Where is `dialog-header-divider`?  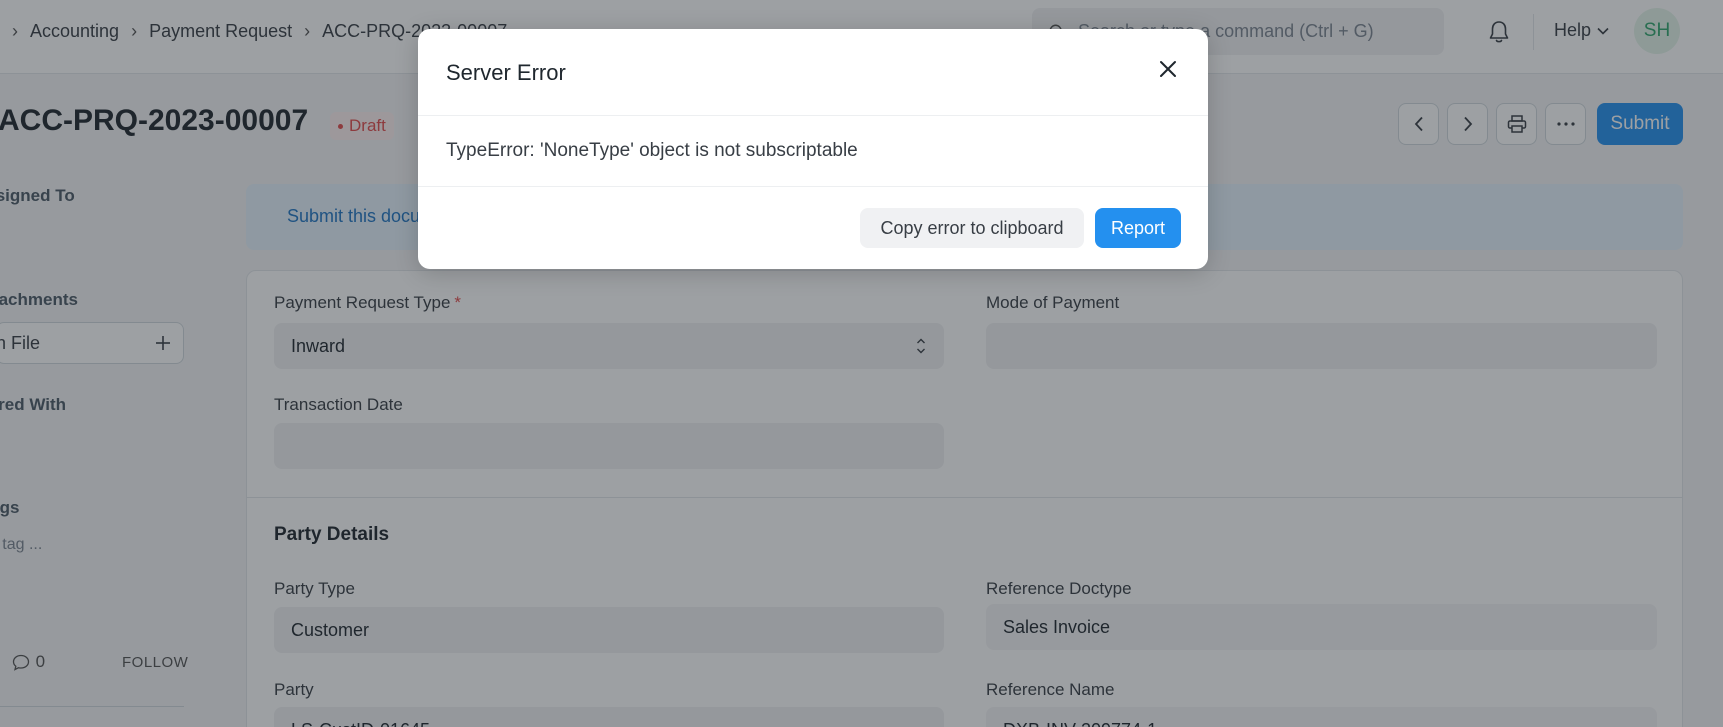 dialog-header-divider is located at coordinates (813, 115).